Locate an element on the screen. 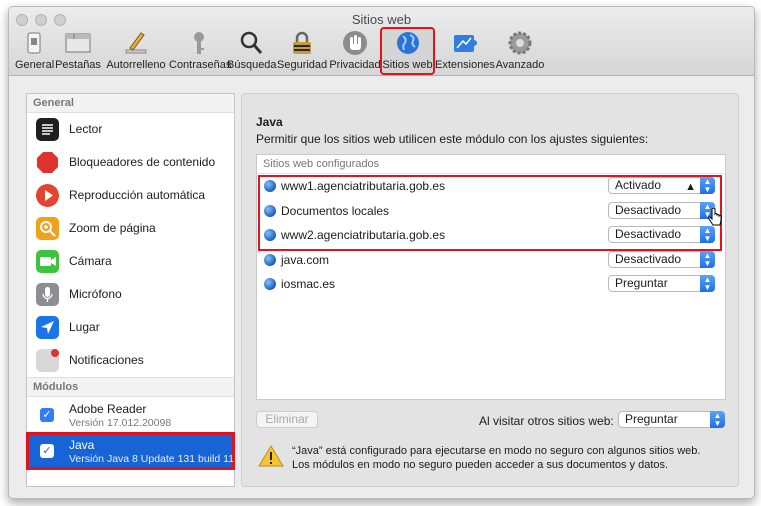 The height and width of the screenshot is (506, 761). window-title: Sitios web is located at coordinates (381, 19).